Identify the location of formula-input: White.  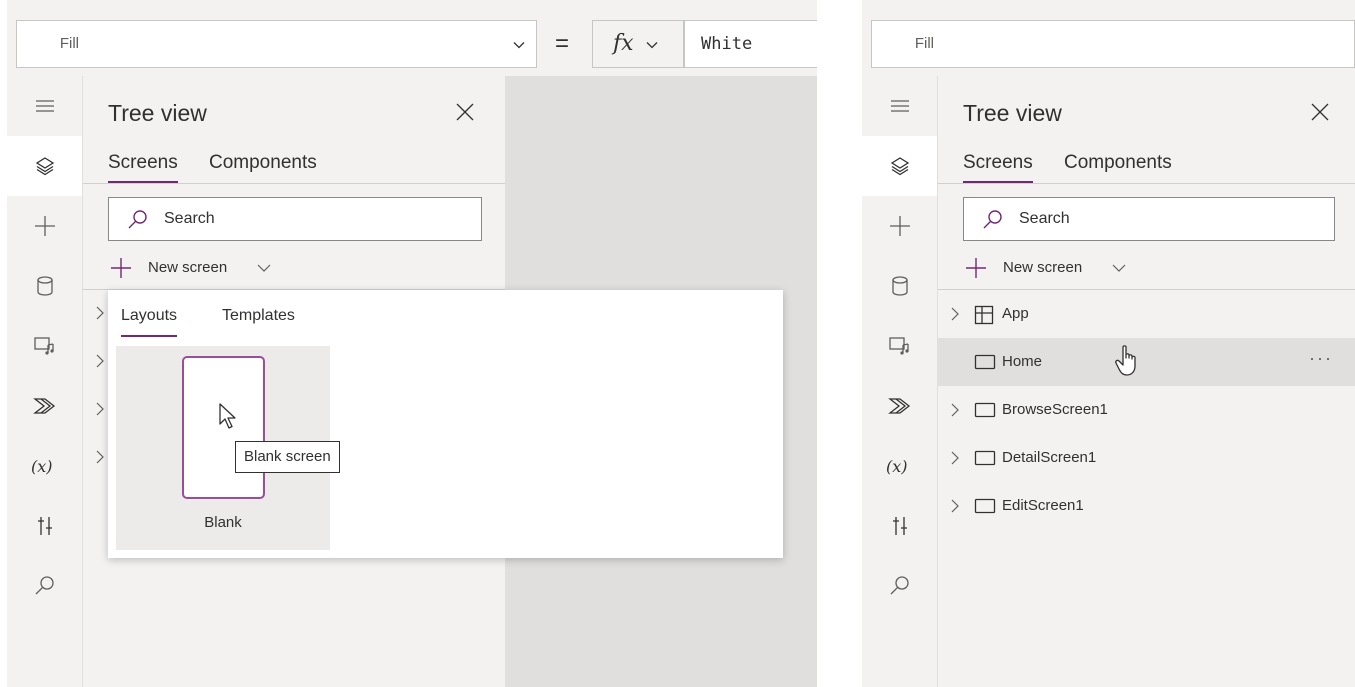
(750, 44).